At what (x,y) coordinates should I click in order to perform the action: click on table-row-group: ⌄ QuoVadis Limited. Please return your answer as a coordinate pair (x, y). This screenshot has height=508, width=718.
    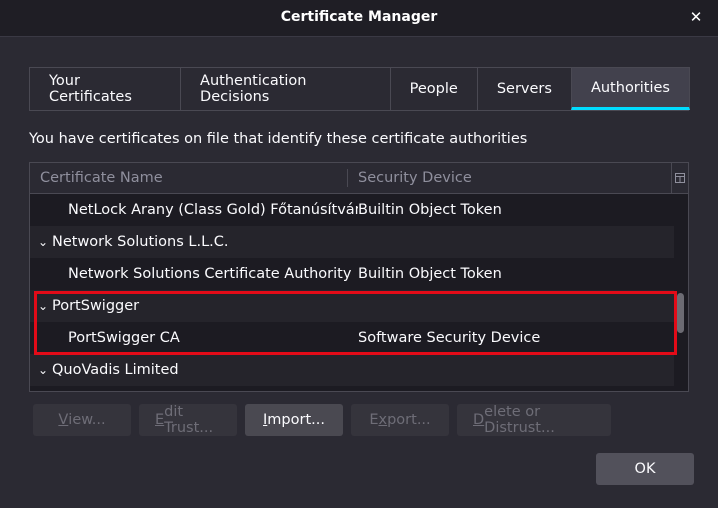
    Looking at the image, I should click on (352, 370).